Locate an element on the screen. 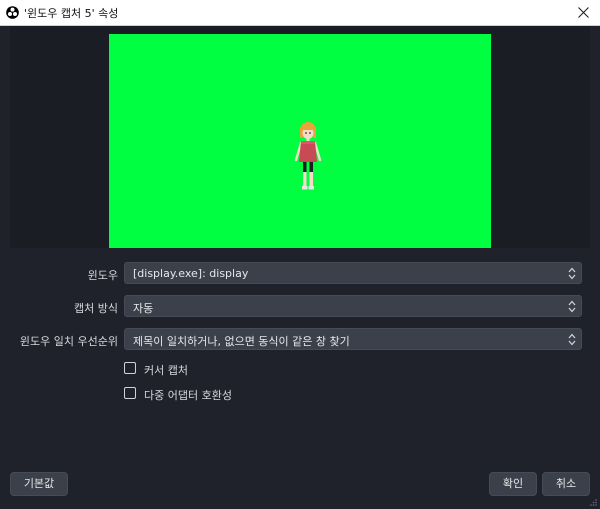 The width and height of the screenshot is (600, 509). defaults-button: 기본값 is located at coordinates (39, 484).